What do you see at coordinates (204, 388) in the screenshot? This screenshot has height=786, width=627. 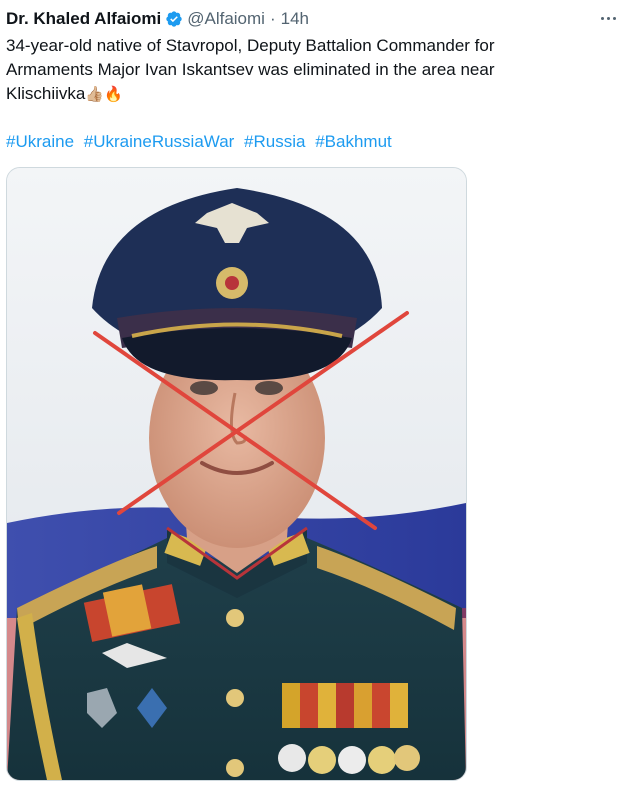 I see `left-eye` at bounding box center [204, 388].